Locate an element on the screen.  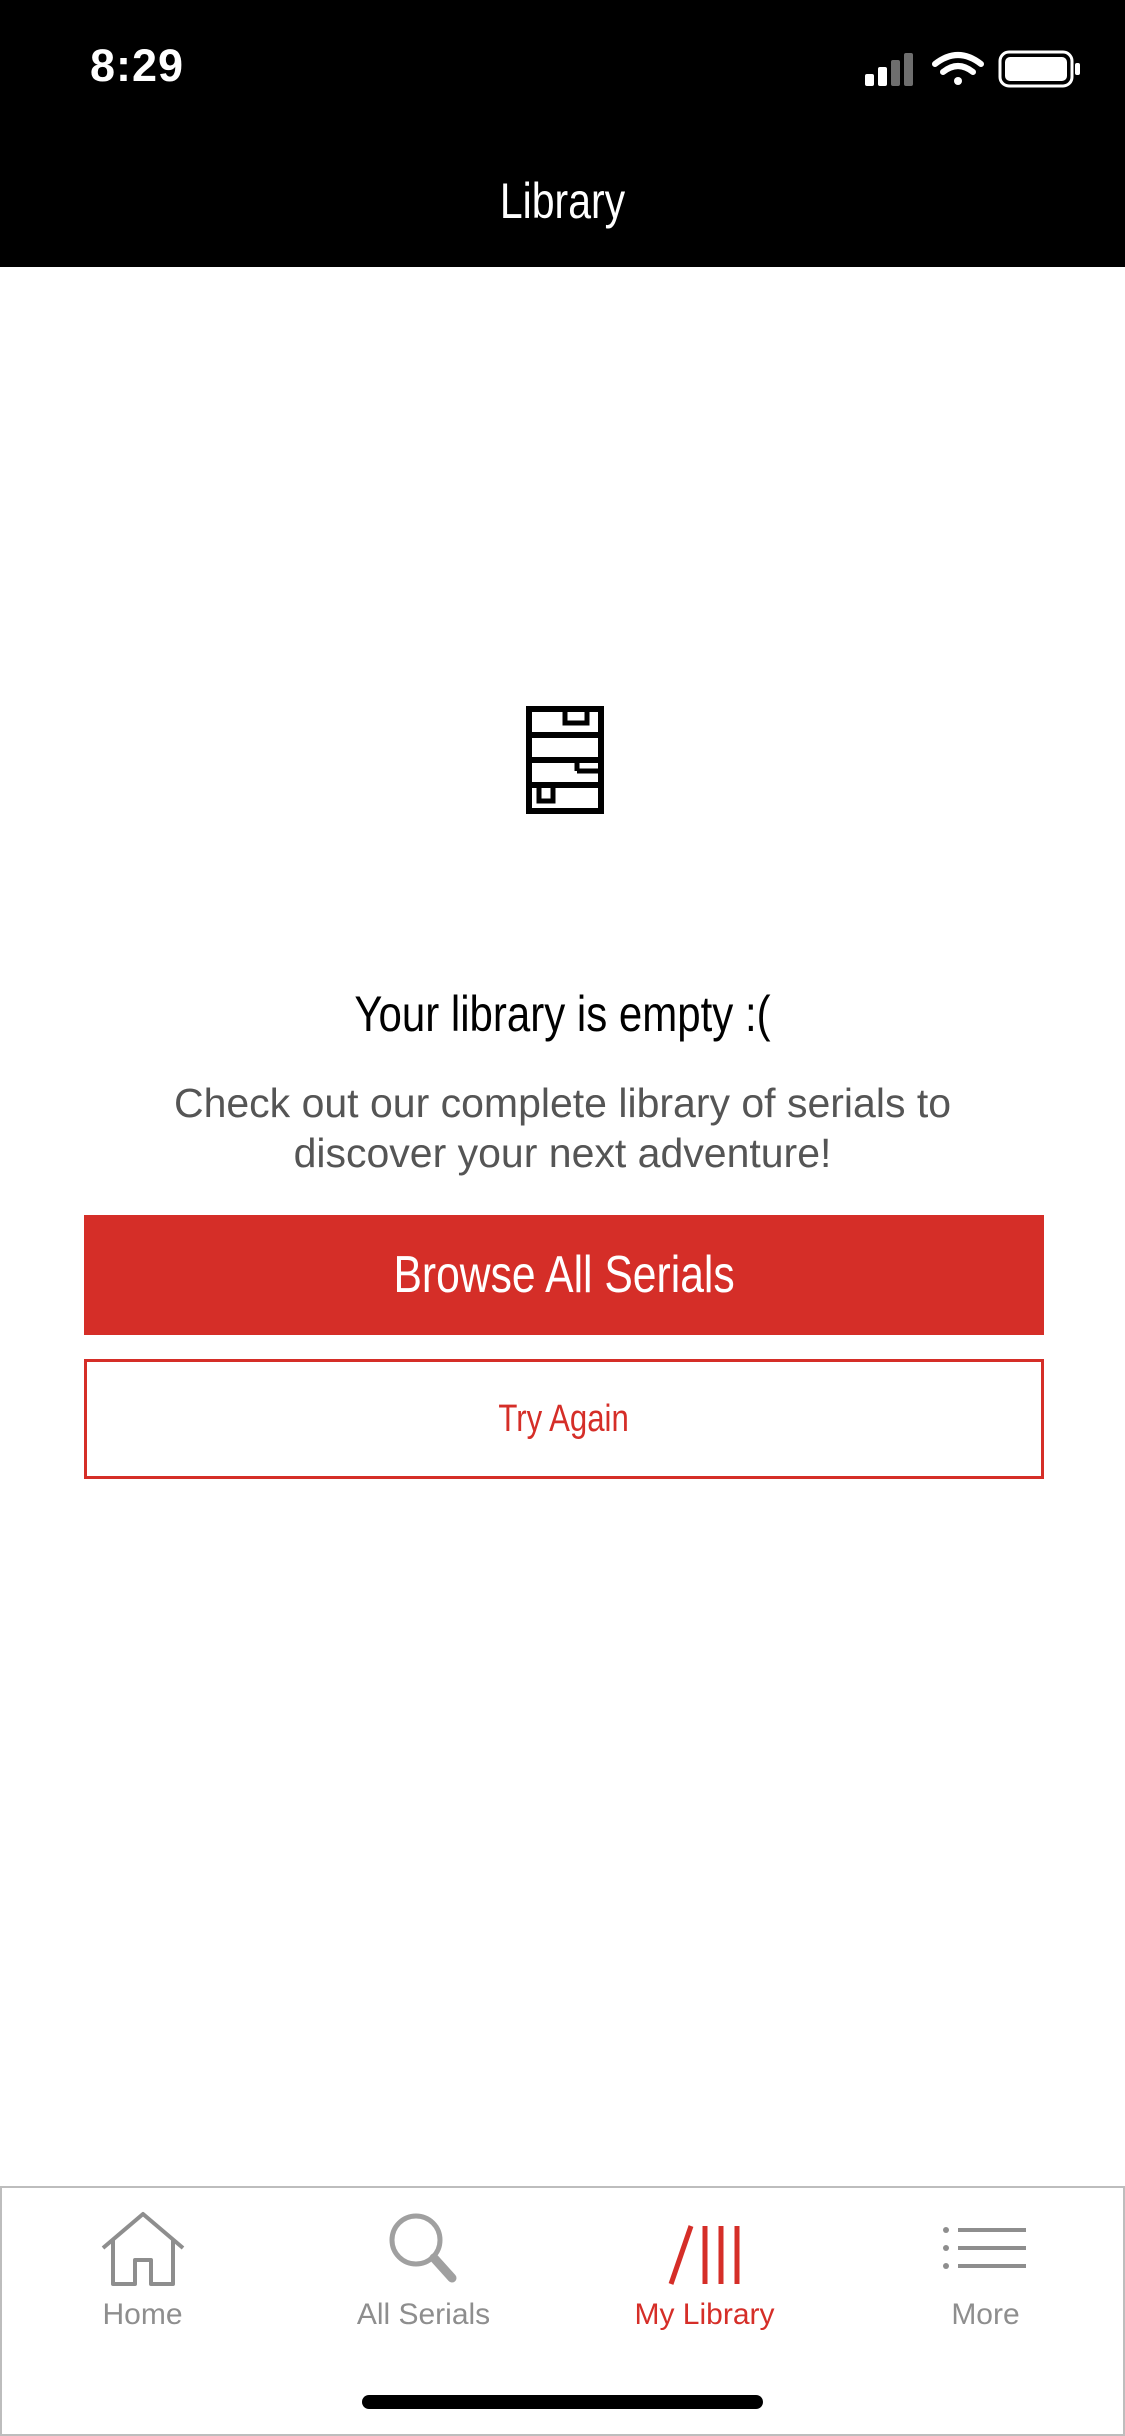
tab-all-serials: All Serials is located at coordinates (423, 2273).